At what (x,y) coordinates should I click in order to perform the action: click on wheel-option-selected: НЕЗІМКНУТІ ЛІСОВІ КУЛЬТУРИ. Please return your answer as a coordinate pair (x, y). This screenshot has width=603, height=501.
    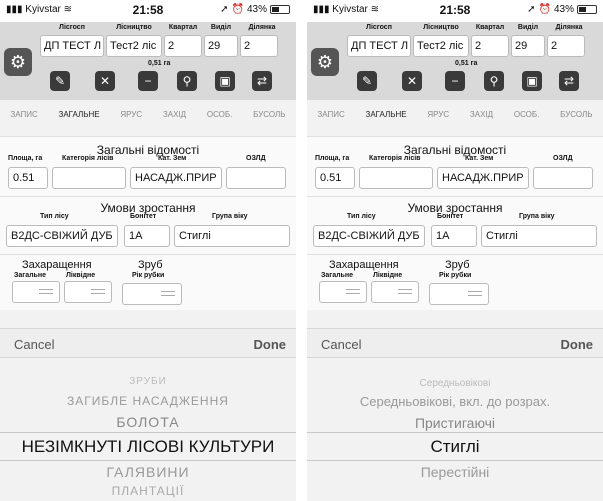
    Looking at the image, I should click on (148, 447).